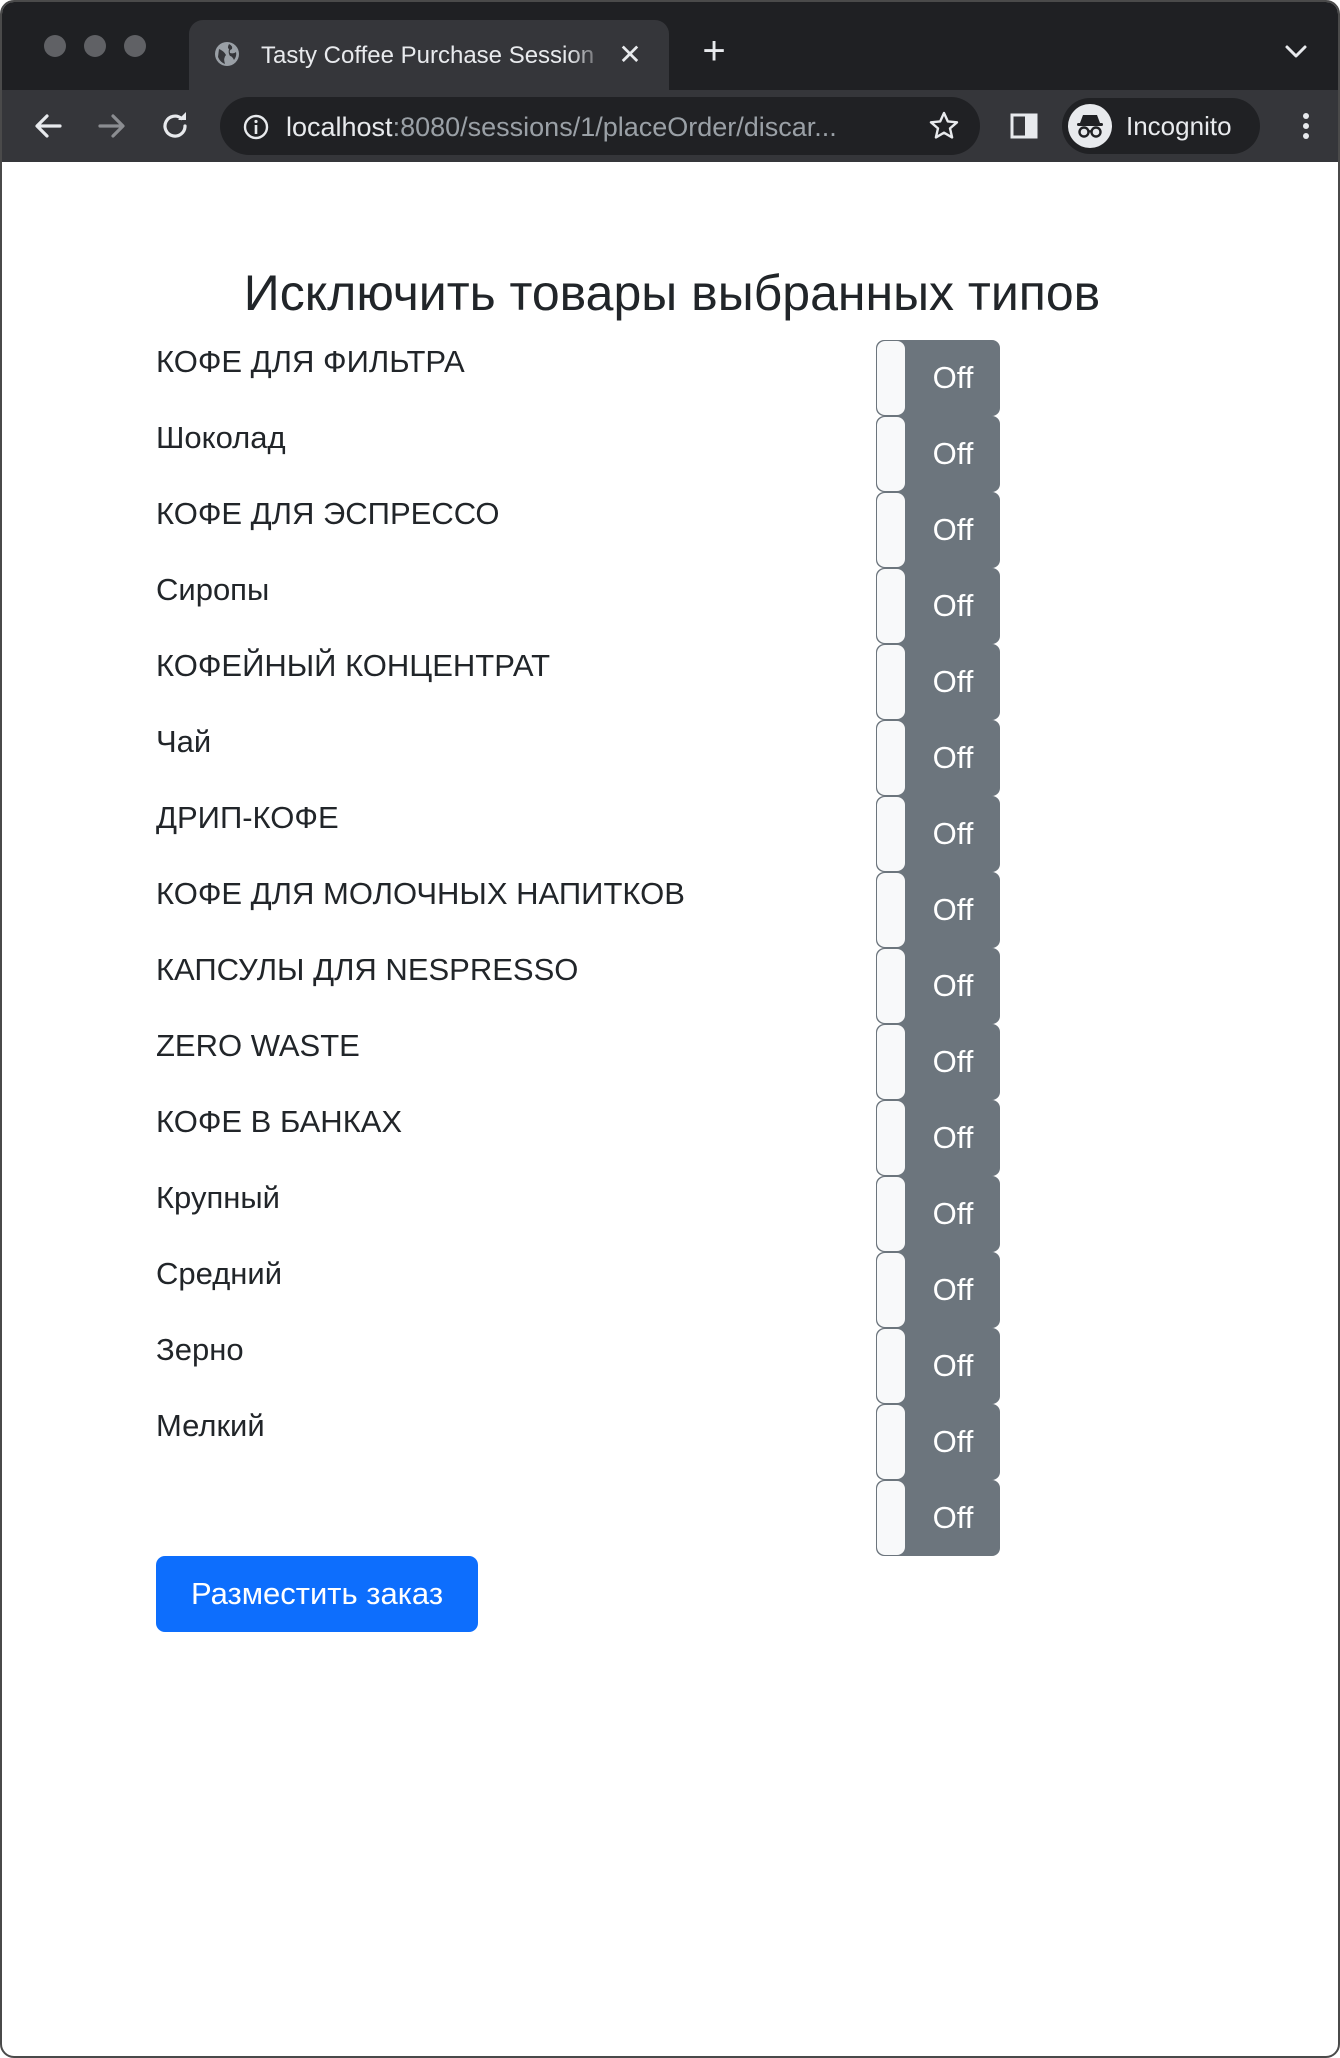 The width and height of the screenshot is (1340, 2058). Describe the element at coordinates (367, 969) in the screenshot. I see `exclude-type-label: КАПСУЛЫ ДЛЯ NESPRESSO` at that location.